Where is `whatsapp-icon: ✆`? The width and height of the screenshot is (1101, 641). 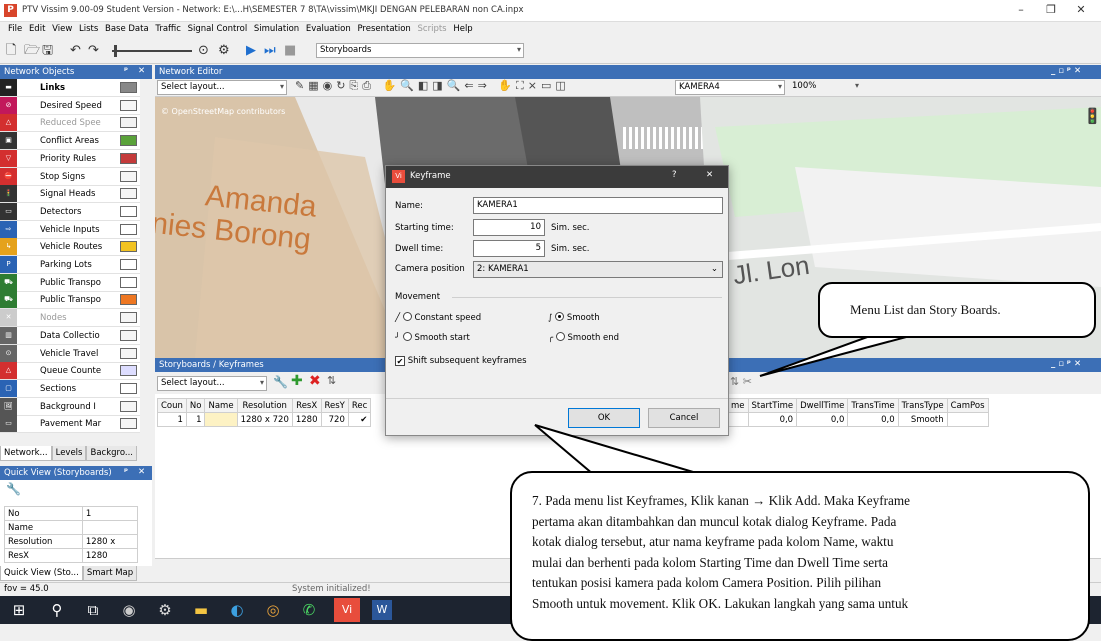
whatsapp-icon: ✆ is located at coordinates (309, 610).